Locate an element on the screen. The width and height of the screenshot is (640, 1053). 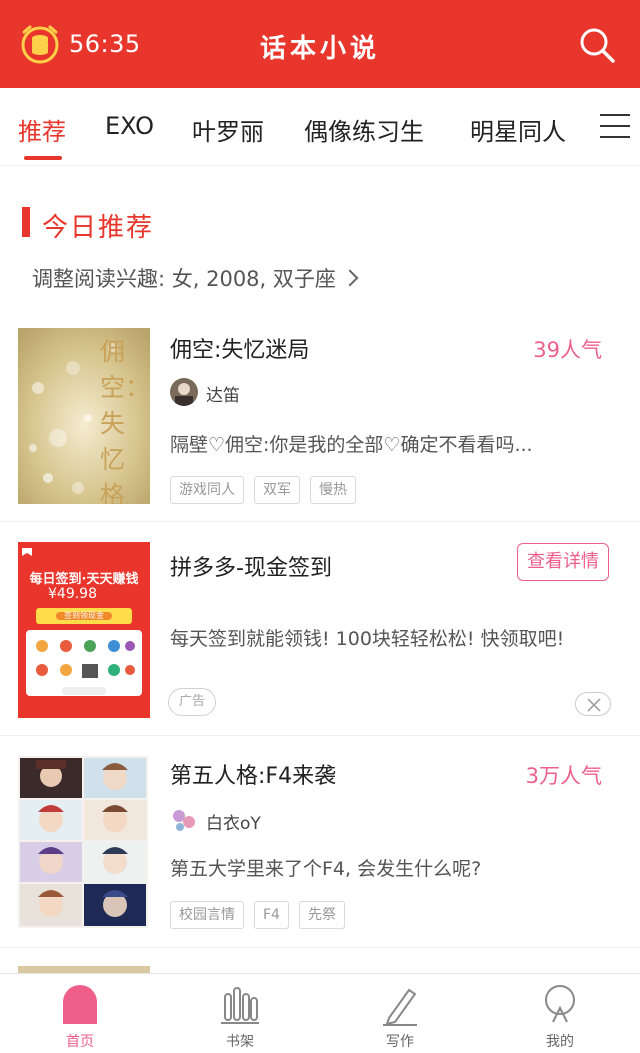
close-ad-button is located at coordinates (593, 704).